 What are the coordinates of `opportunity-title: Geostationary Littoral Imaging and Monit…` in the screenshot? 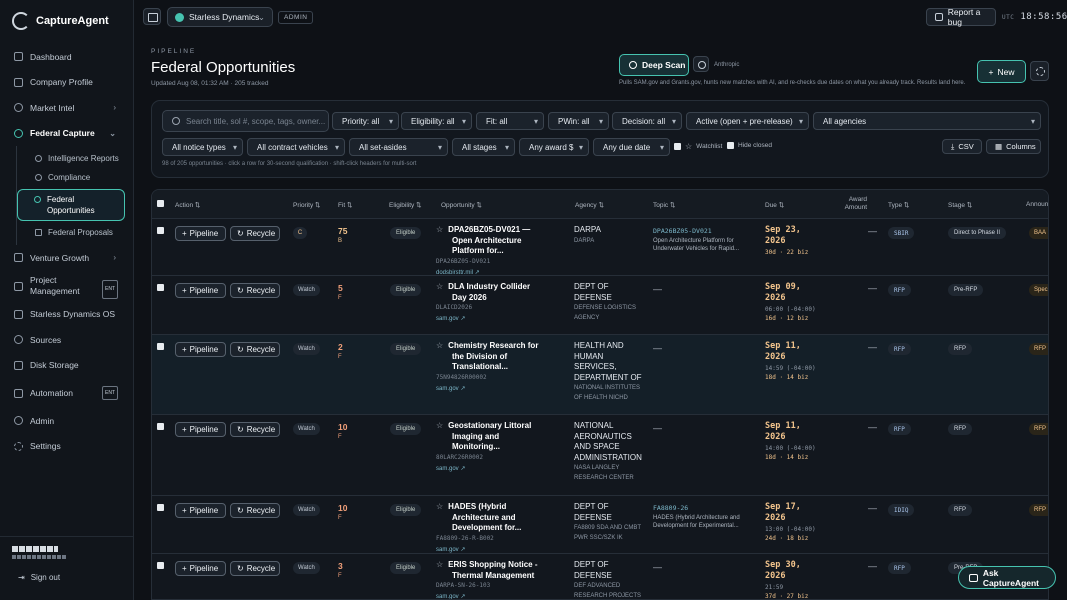 It's located at (489, 436).